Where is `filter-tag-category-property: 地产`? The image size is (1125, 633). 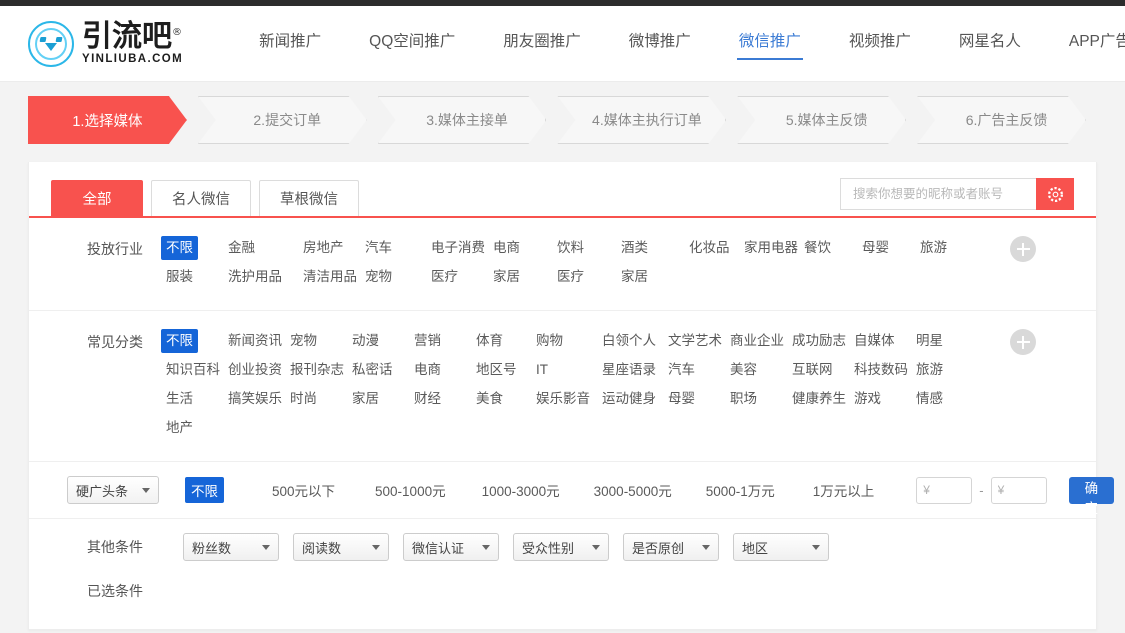 filter-tag-category-property: 地产 is located at coordinates (179, 428).